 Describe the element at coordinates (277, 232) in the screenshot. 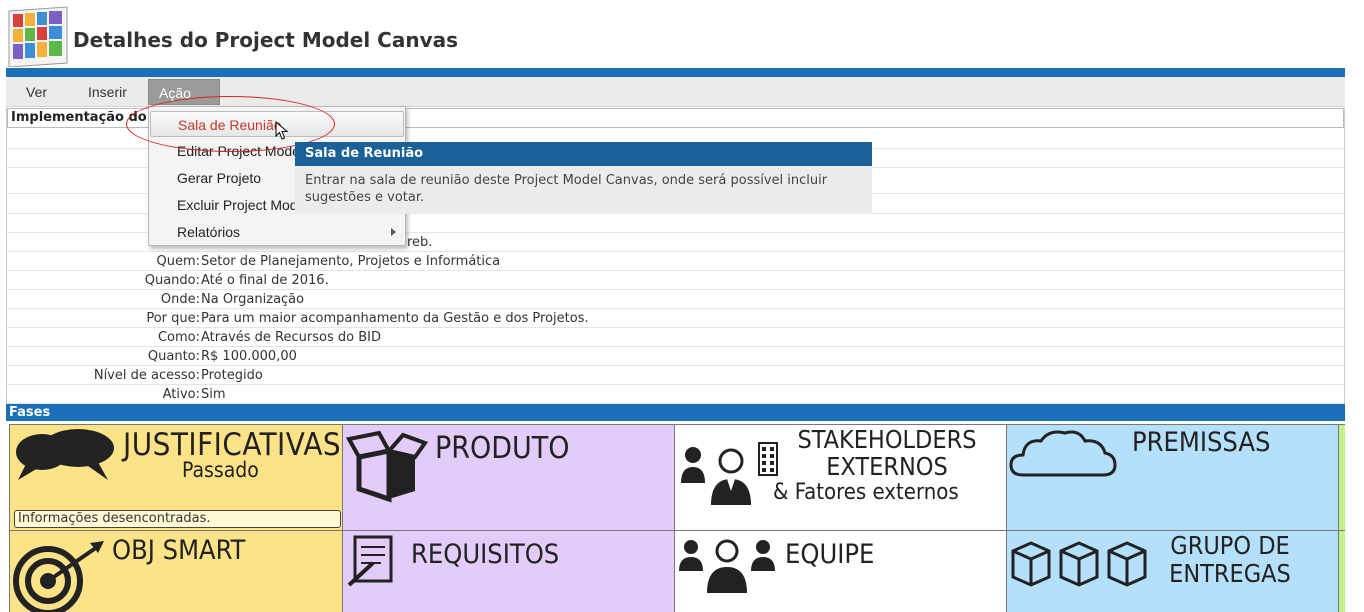

I see `menu-item-relatorios: Relatórios` at that location.